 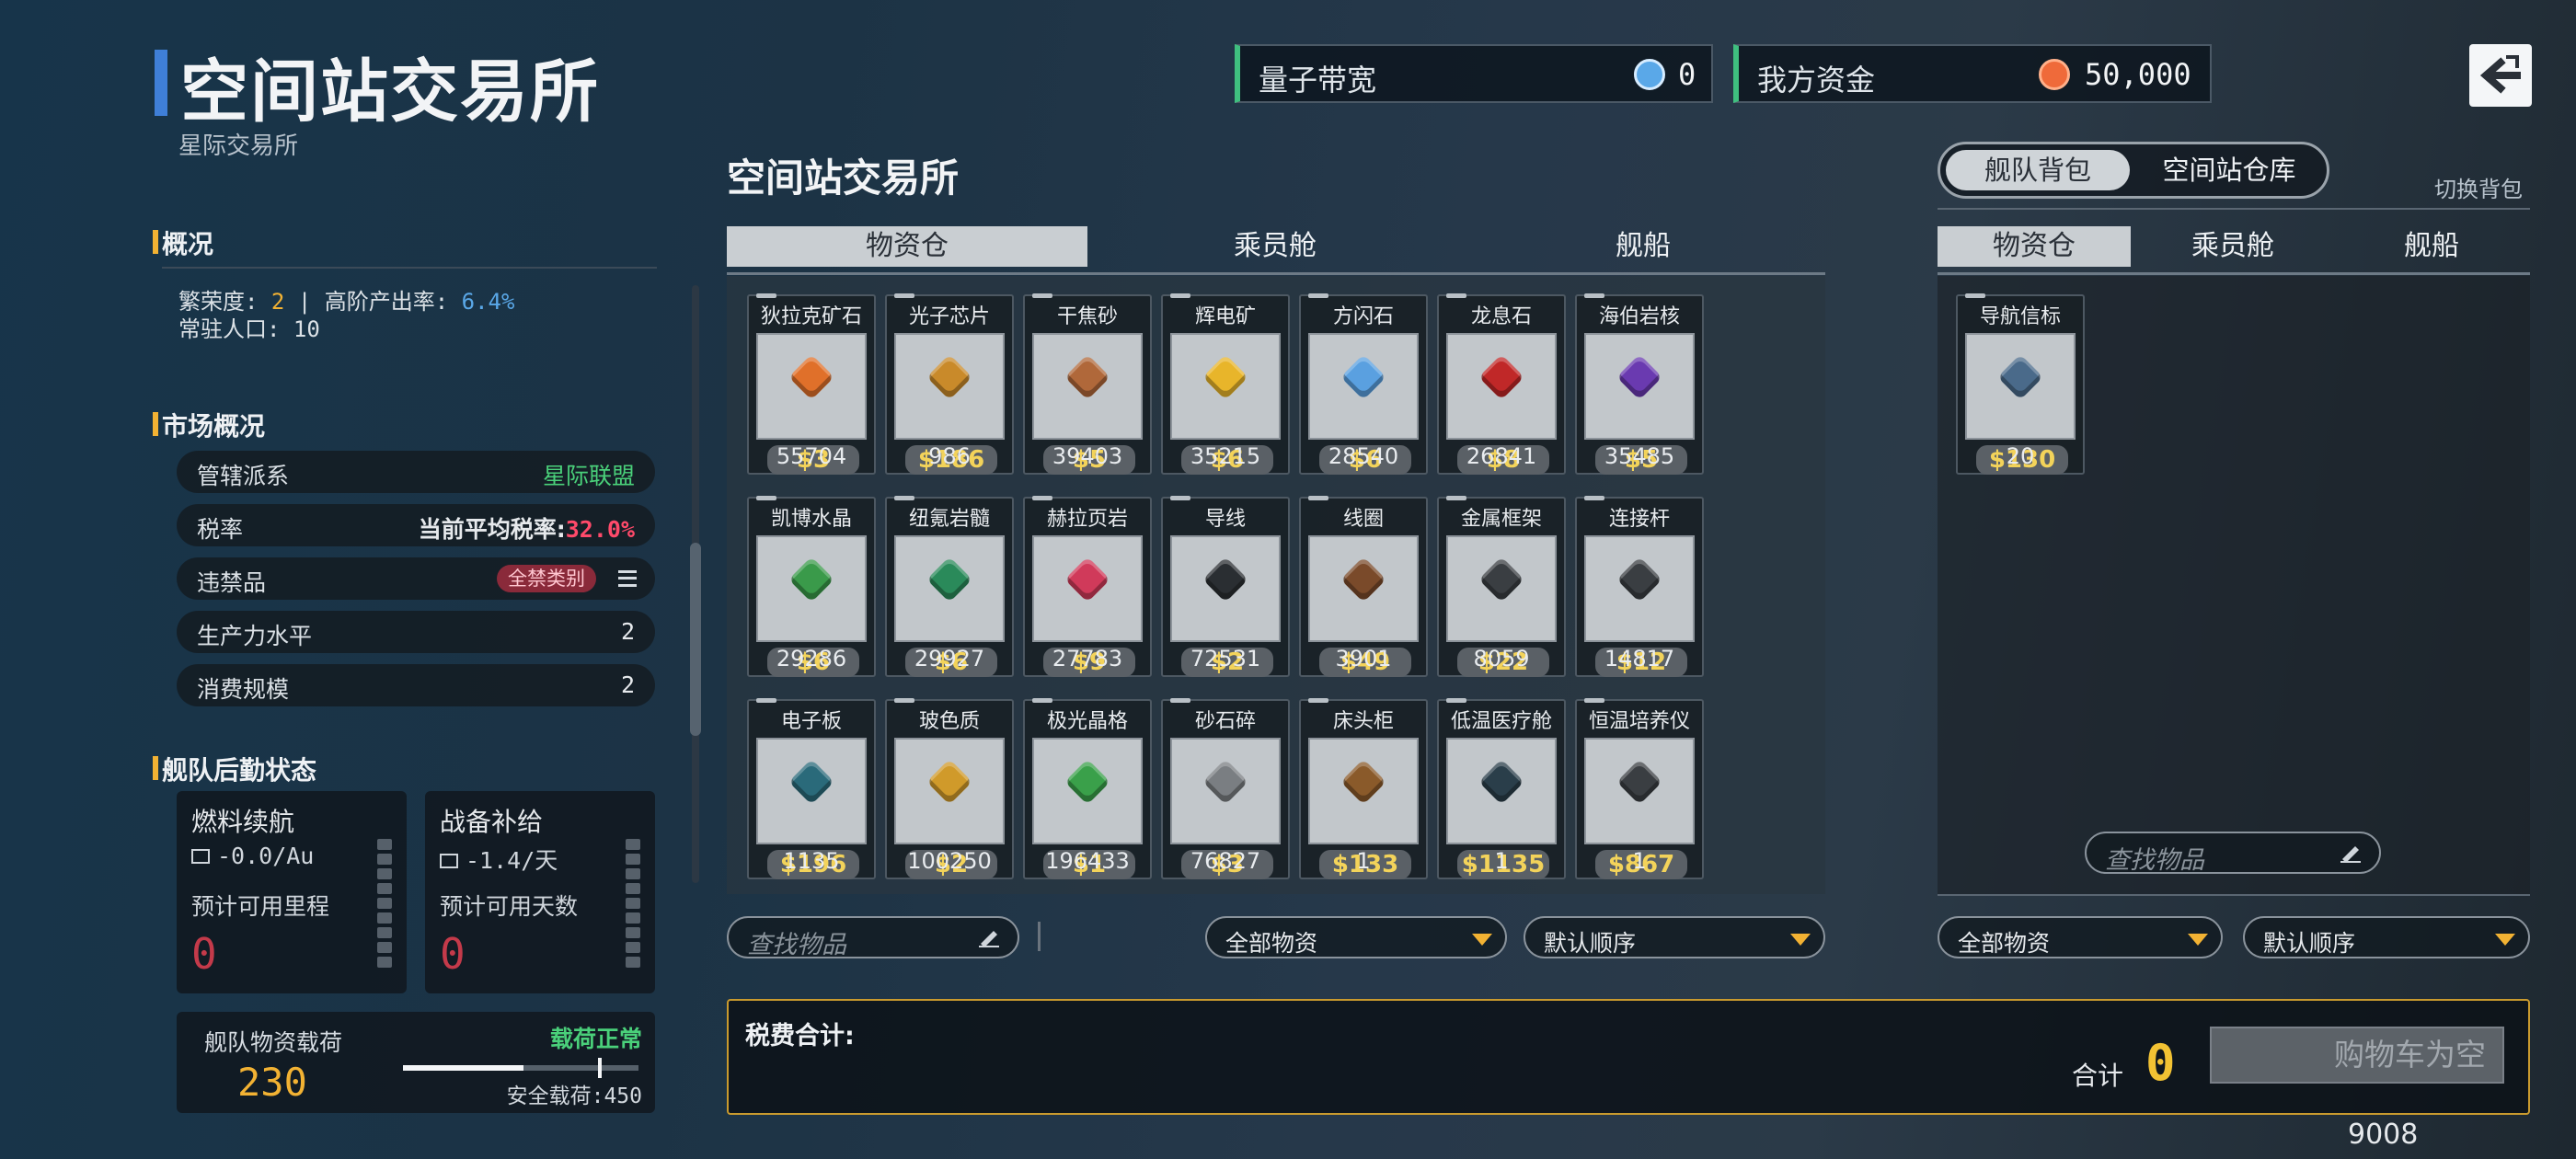 What do you see at coordinates (200, 856) in the screenshot?
I see `fuel-icon` at bounding box center [200, 856].